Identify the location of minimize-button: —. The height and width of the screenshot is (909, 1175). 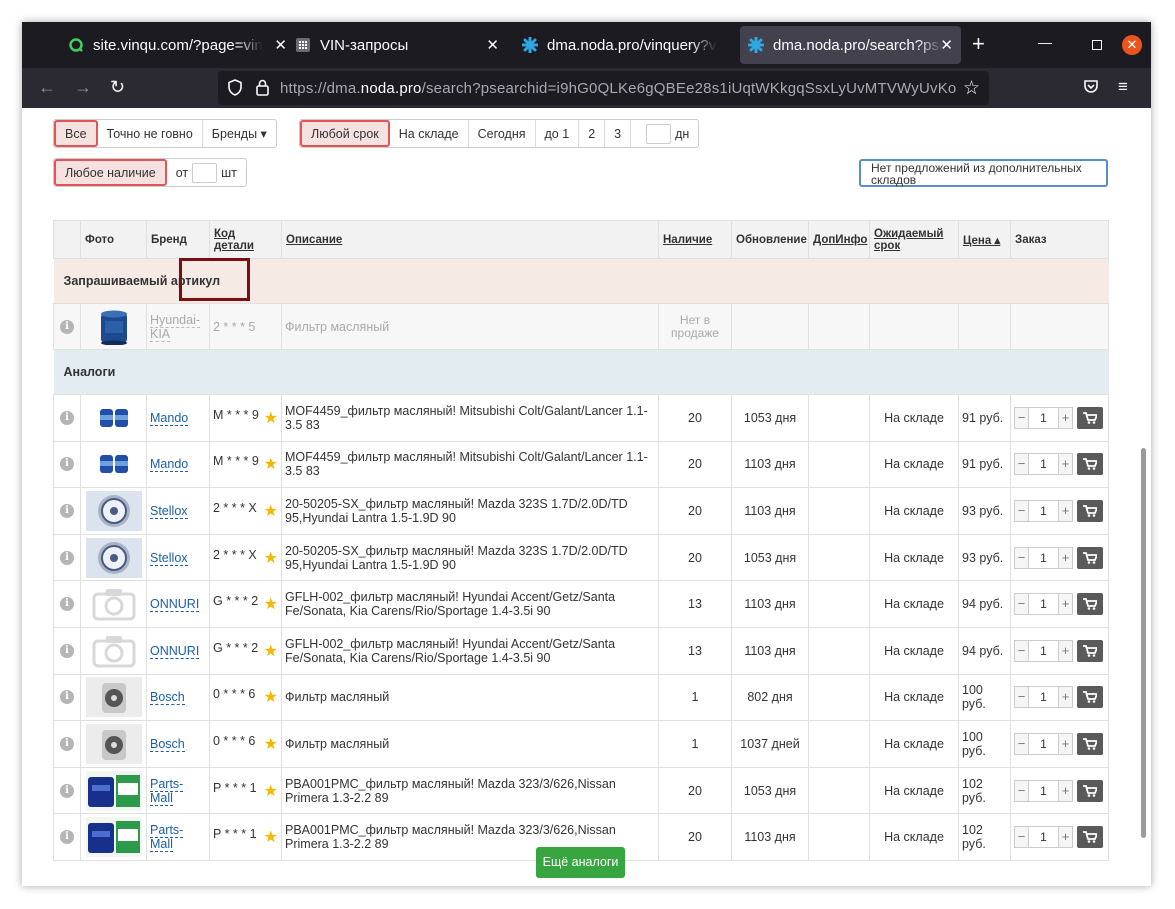
(1045, 42).